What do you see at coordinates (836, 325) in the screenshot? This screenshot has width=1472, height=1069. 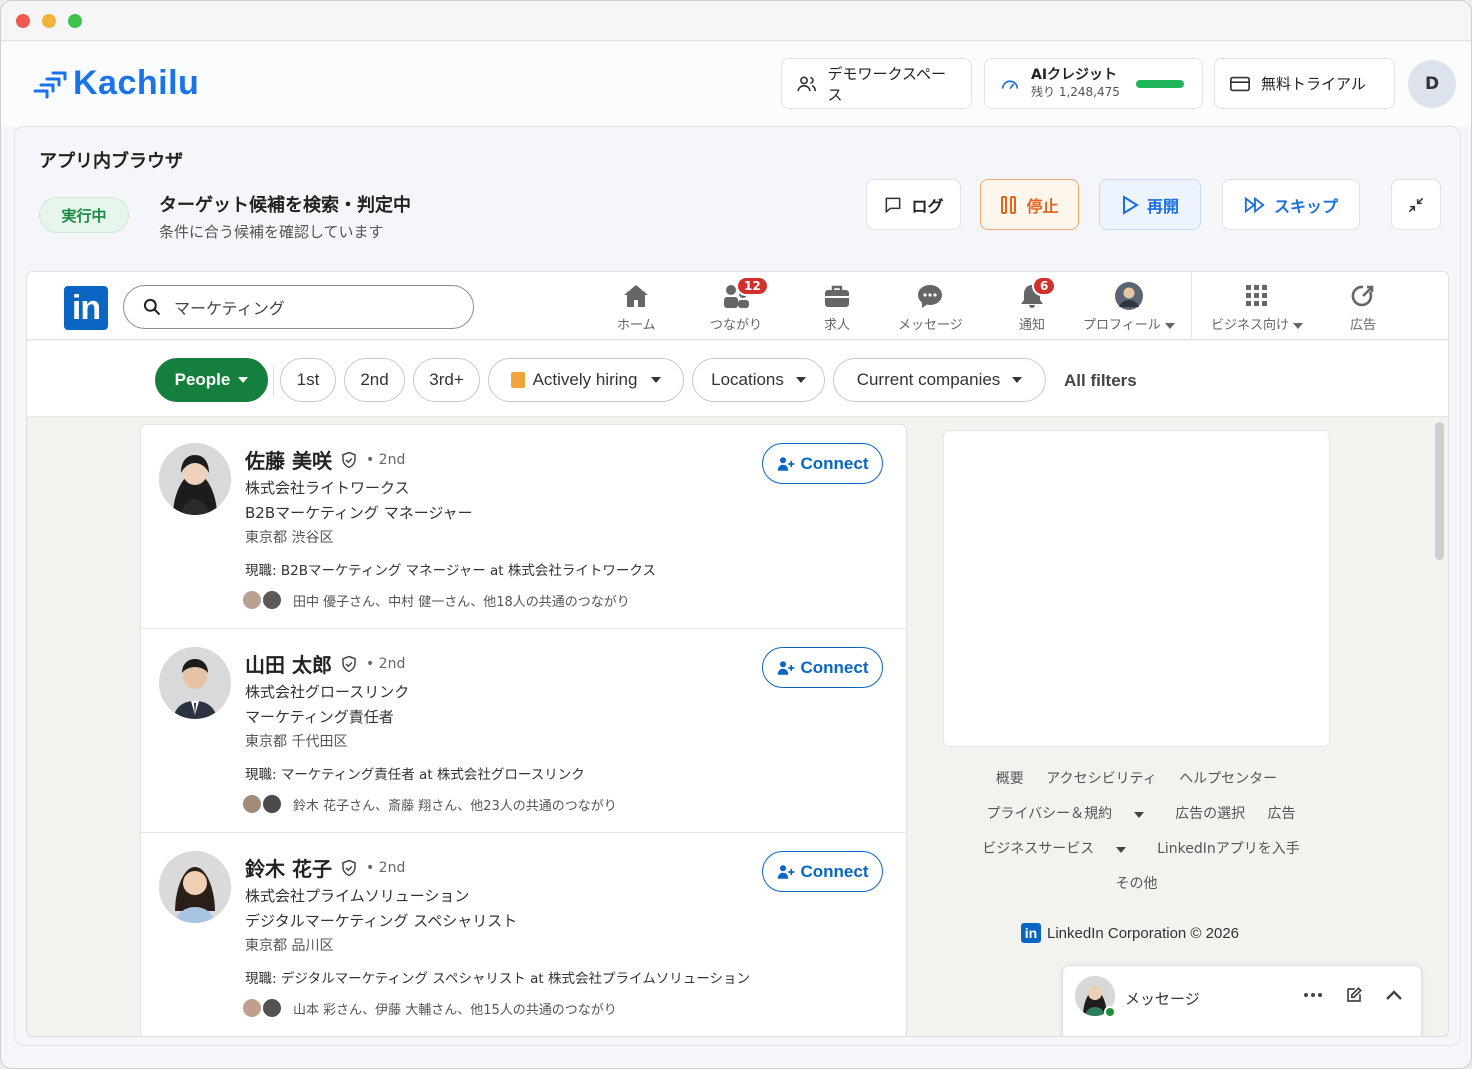 I see `nav-jobs-label: 求人` at bounding box center [836, 325].